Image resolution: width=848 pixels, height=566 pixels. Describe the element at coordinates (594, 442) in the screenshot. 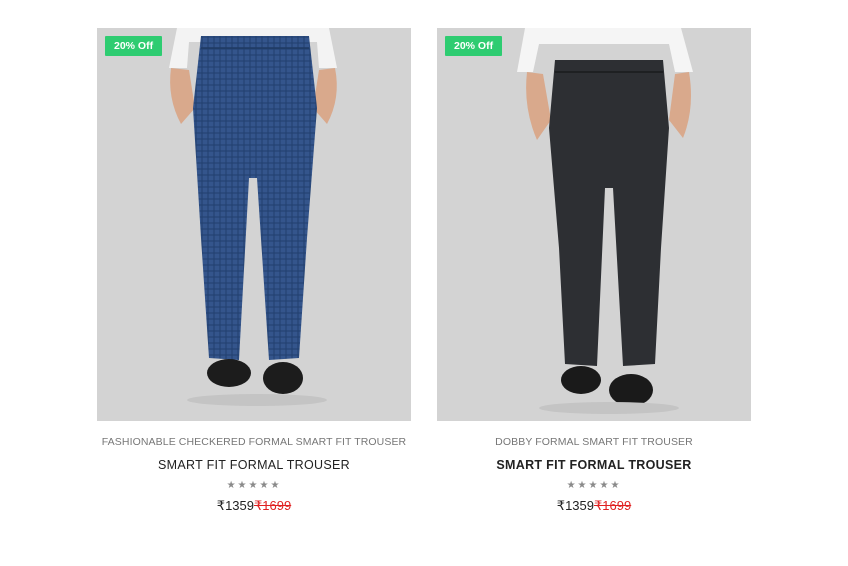

I see `product-category: DOBBY FORMAL SMART FIT TROUSER` at that location.